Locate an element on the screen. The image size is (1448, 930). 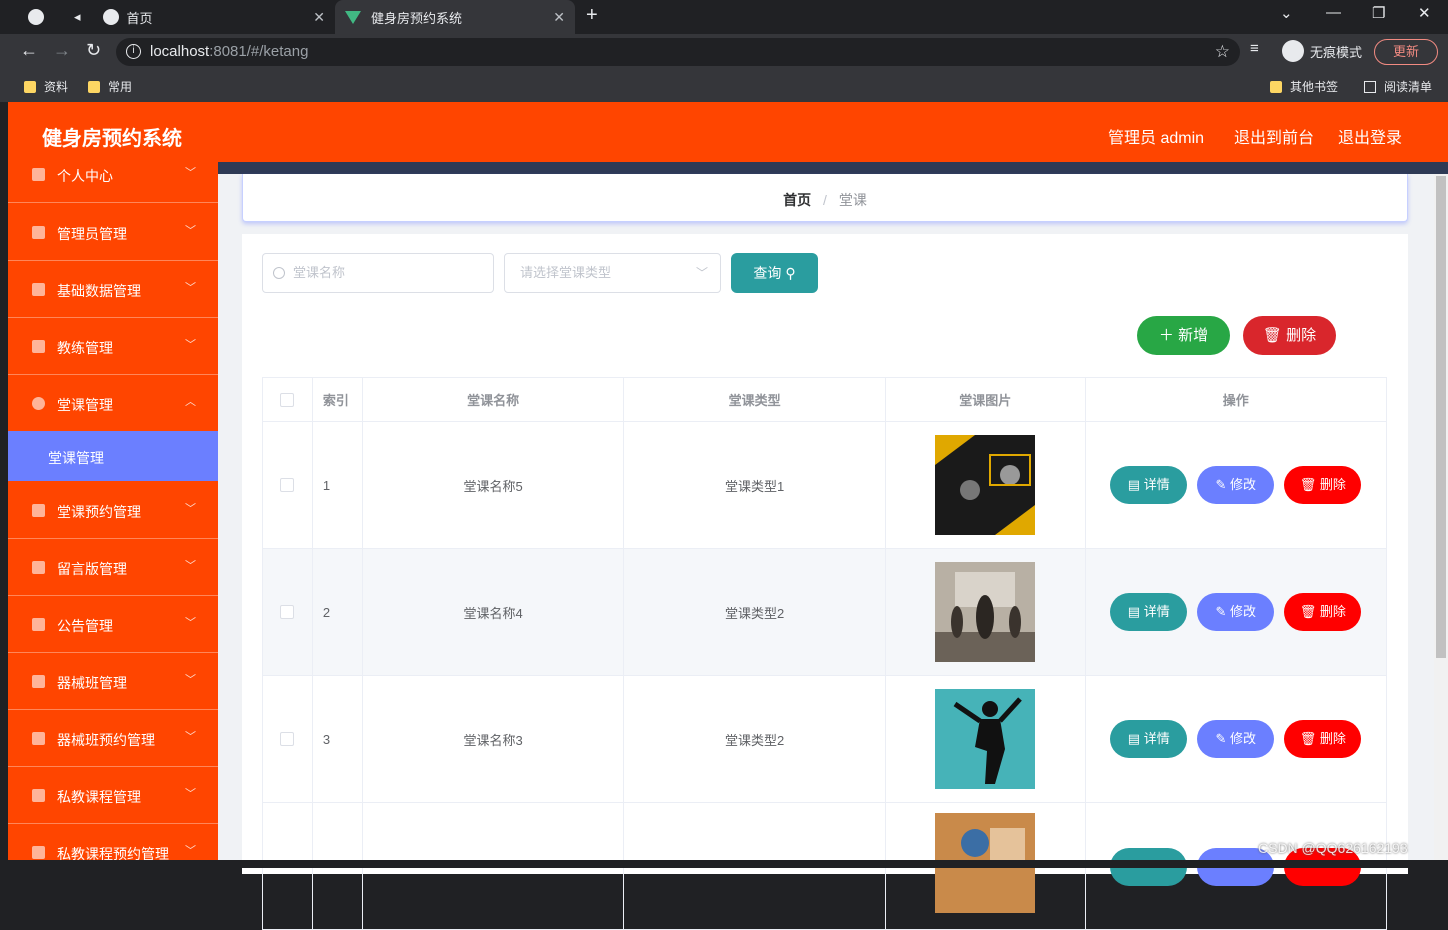
sidebar-item-base-data: 基础数据管理 ﹀ is located at coordinates (113, 289).